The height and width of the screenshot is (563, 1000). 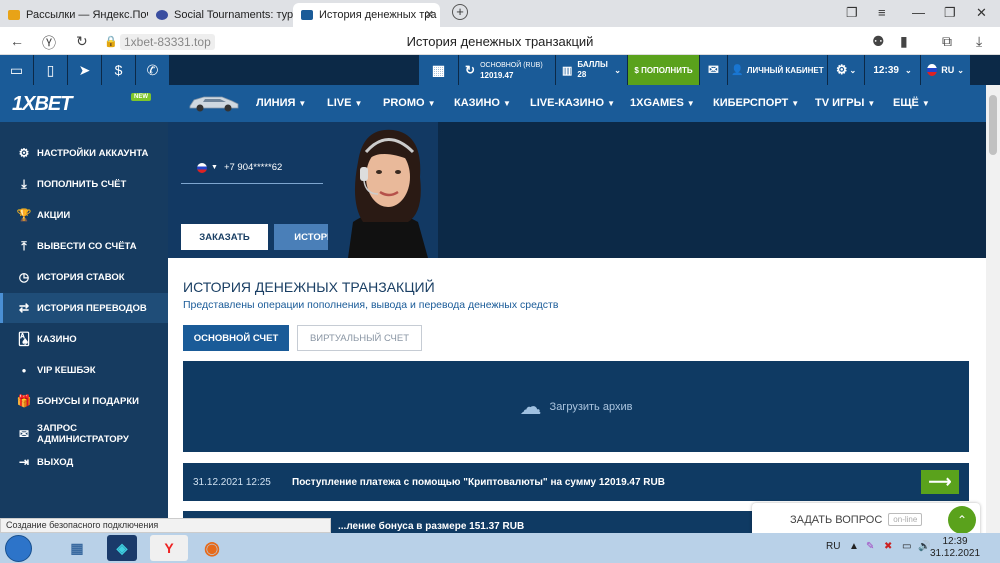 I want to click on cabinet-button: 👤 ЛИЧНЫЙ КАБИНЕТ, so click(x=777, y=70).